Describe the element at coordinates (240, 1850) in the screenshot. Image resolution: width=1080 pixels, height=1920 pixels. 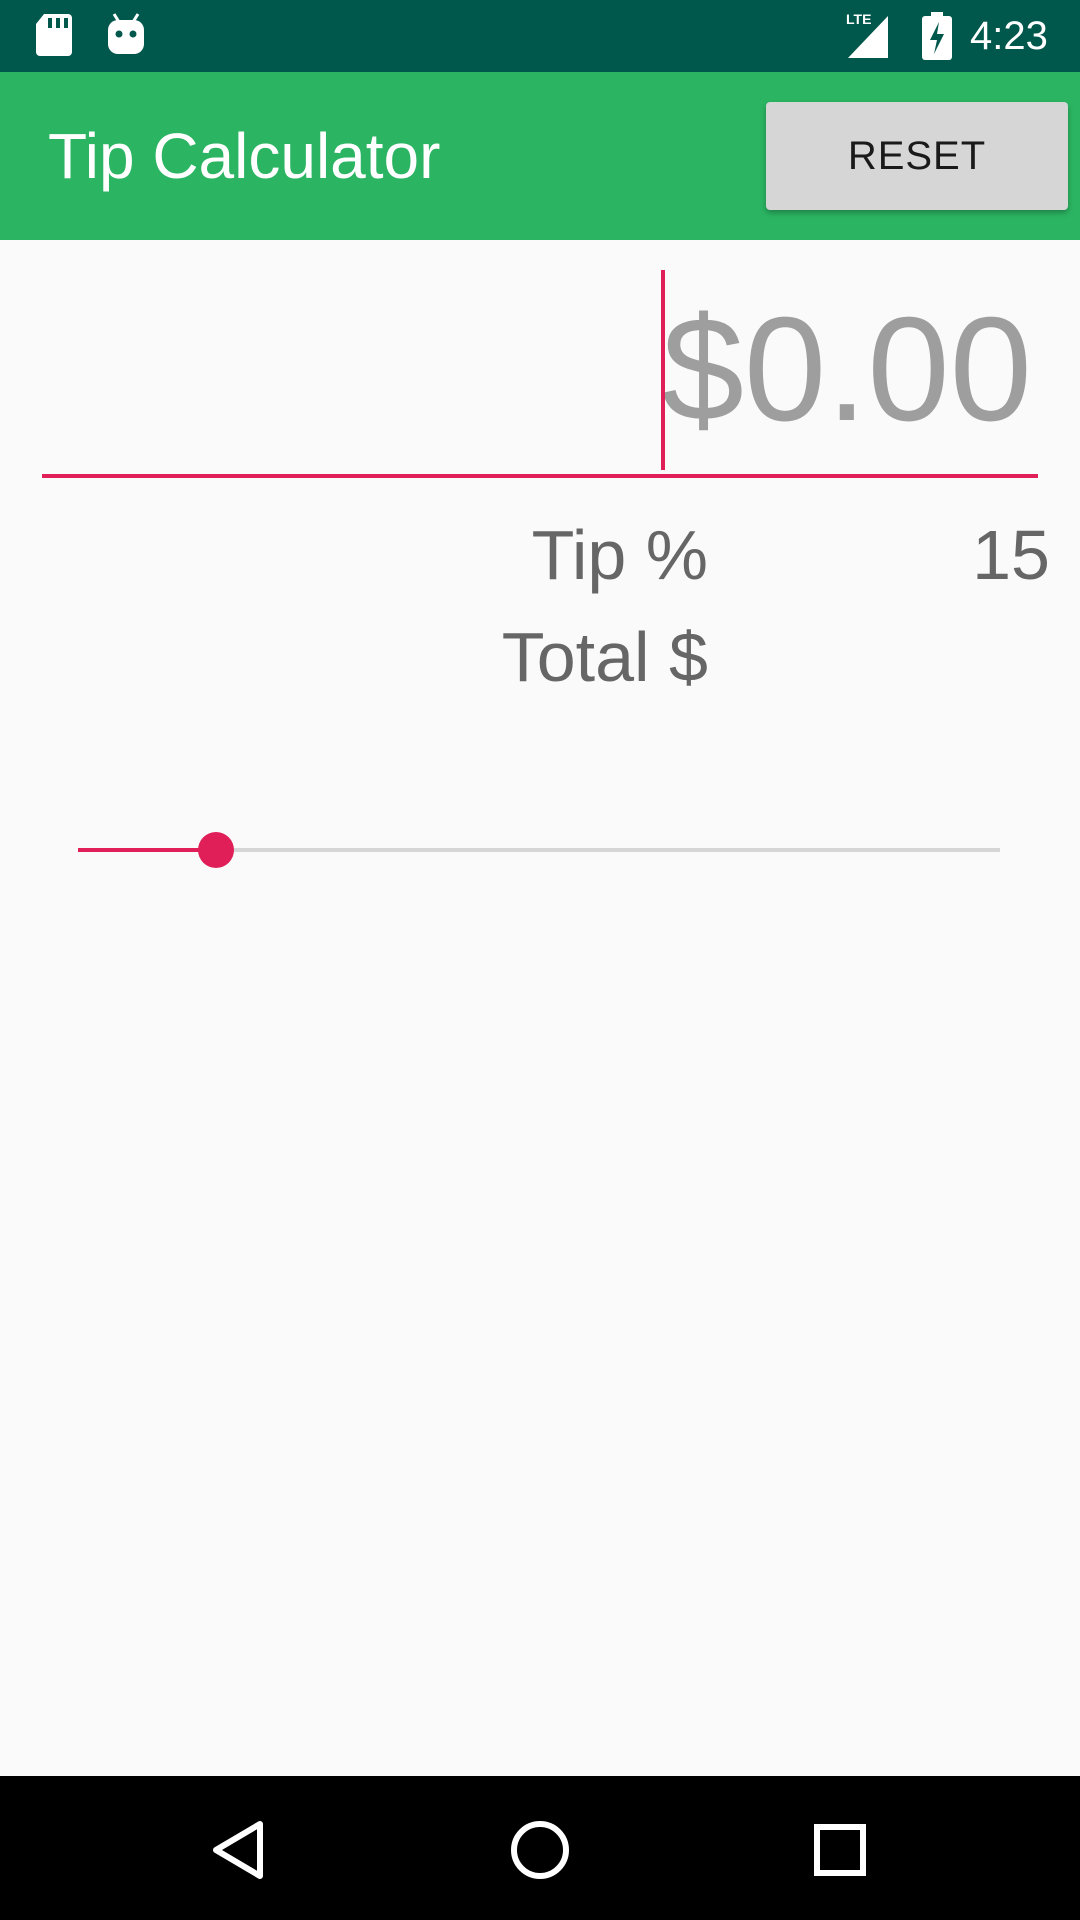
I see `back-icon` at that location.